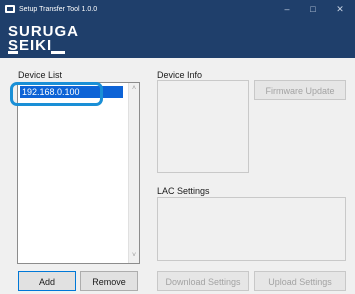  I want to click on remove-button: Remove, so click(109, 281).